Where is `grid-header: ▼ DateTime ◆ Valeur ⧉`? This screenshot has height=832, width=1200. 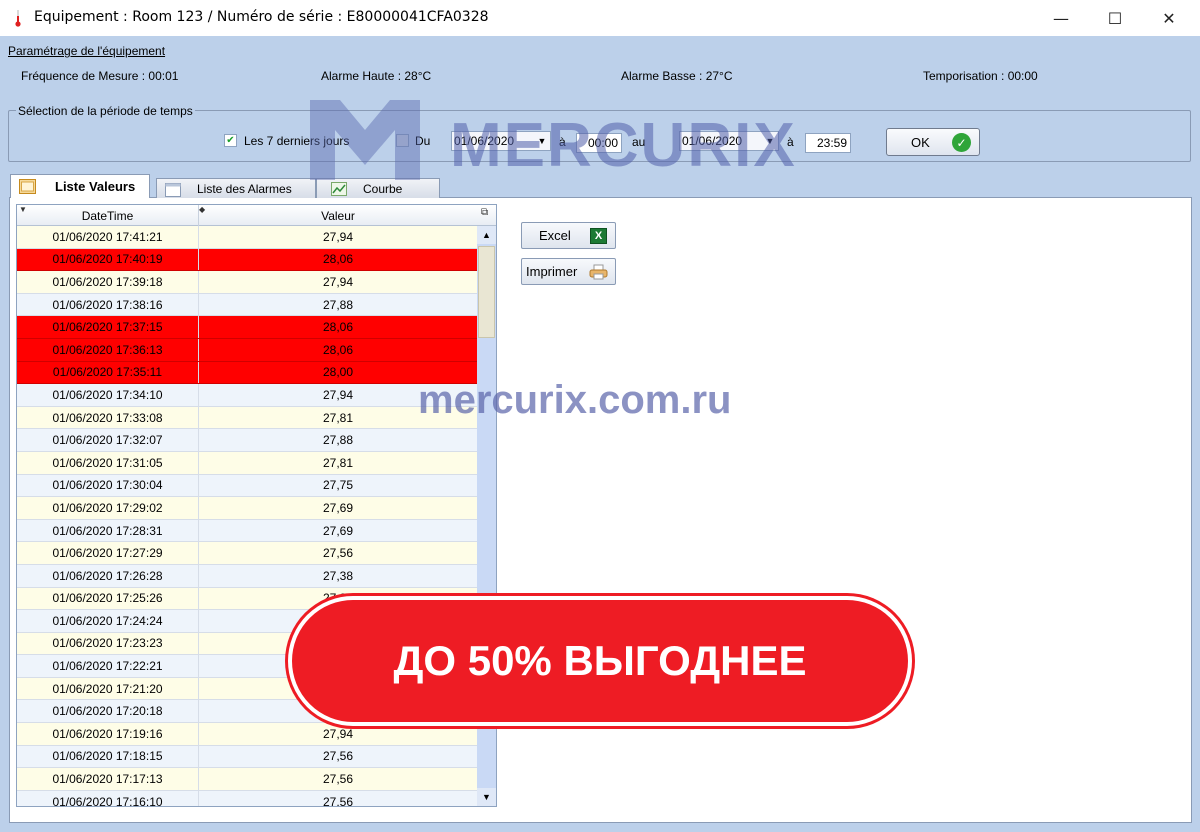
grid-header: ▼ DateTime ◆ Valeur ⧉ is located at coordinates (256, 215).